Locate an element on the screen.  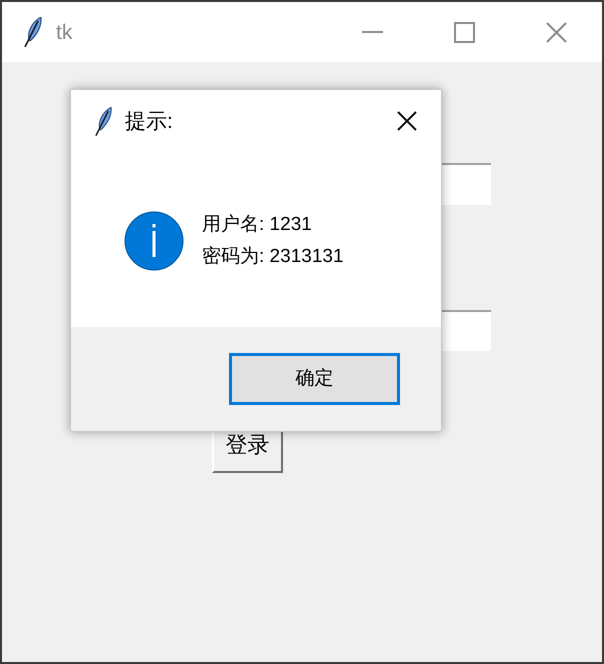
dialog-title: 提示: is located at coordinates (149, 121).